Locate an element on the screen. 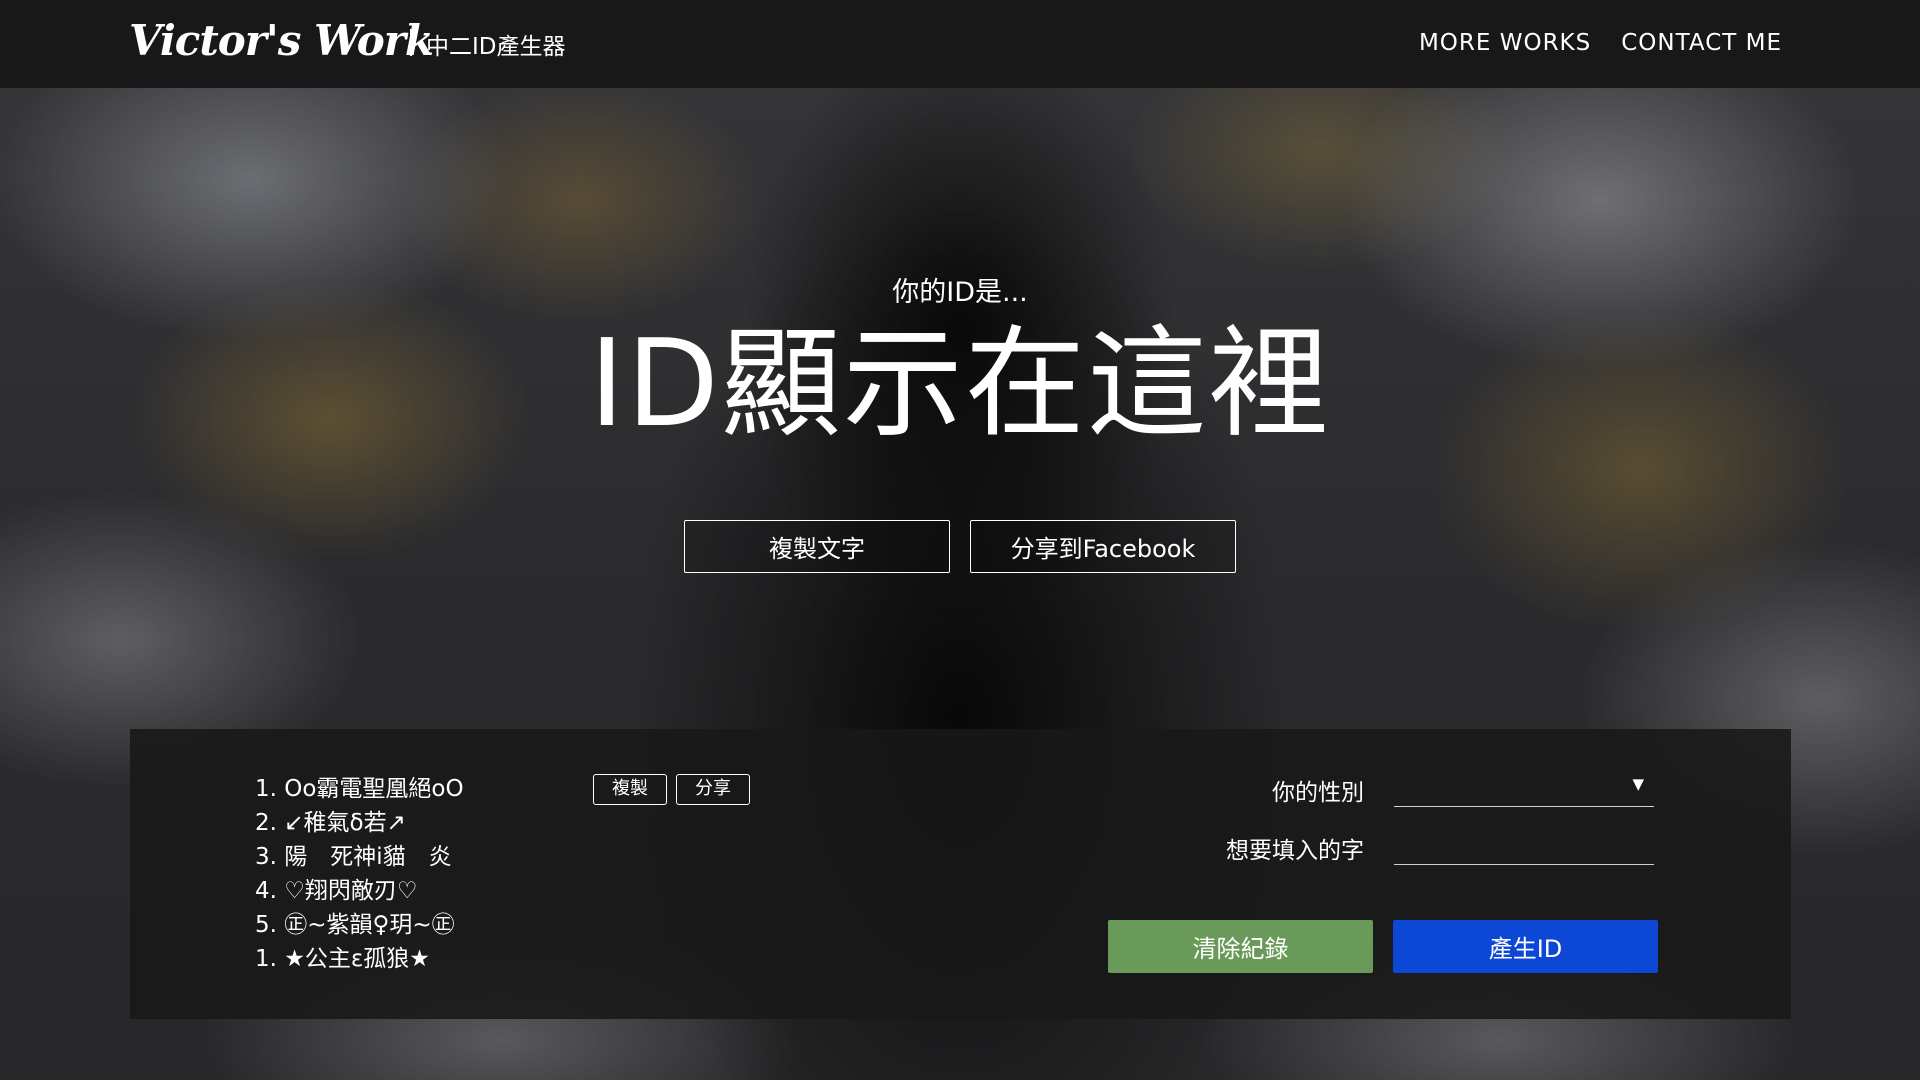 This screenshot has height=1080, width=1920. gender-select: ▼ is located at coordinates (1524, 789).